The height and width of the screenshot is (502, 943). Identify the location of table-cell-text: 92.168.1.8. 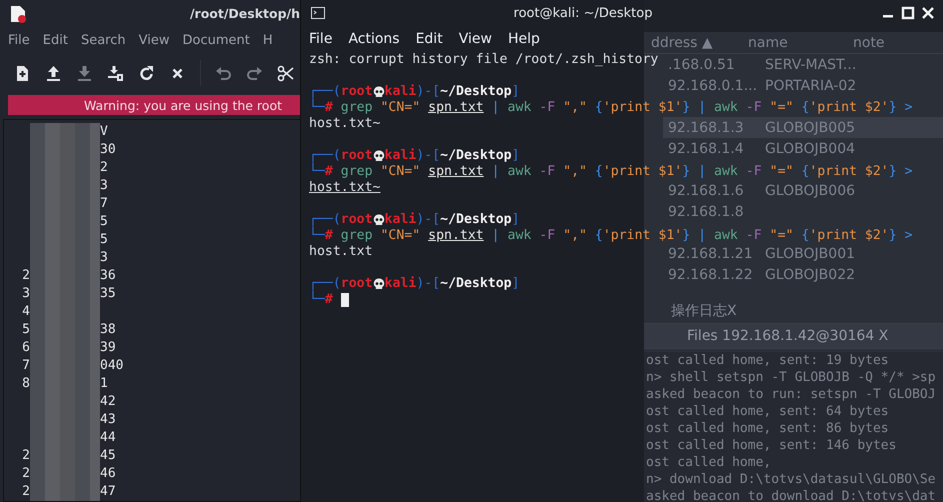
(706, 212).